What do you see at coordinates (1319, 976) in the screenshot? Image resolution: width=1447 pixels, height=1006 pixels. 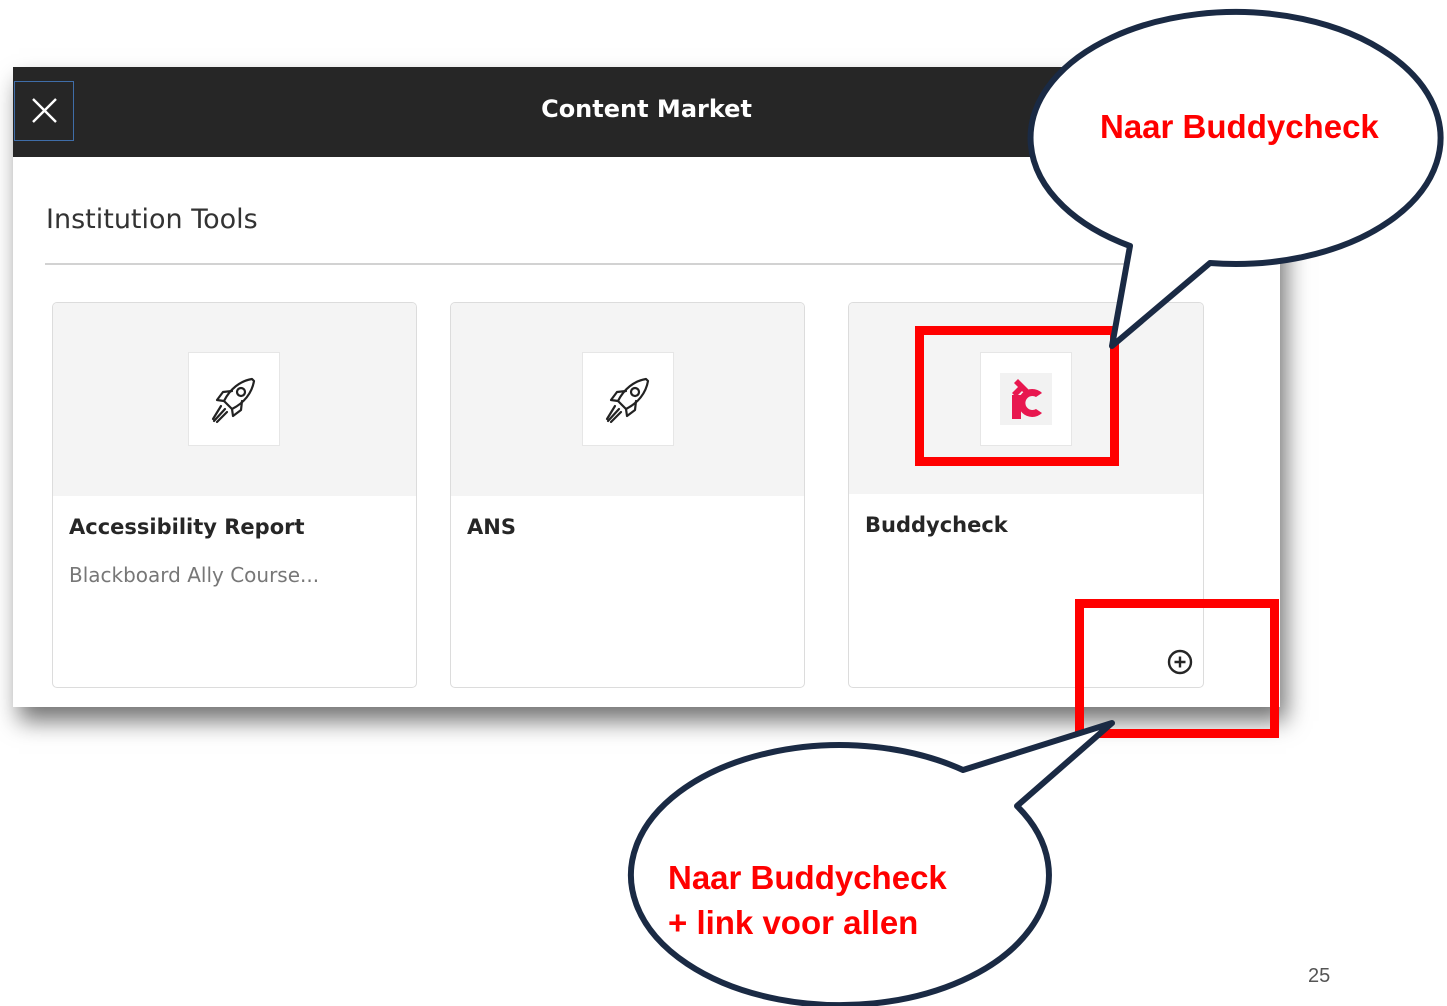 I see `slide-number: 25` at bounding box center [1319, 976].